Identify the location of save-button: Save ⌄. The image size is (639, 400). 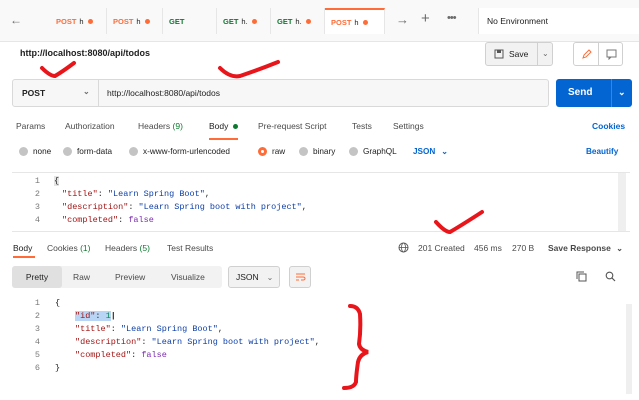
(519, 54).